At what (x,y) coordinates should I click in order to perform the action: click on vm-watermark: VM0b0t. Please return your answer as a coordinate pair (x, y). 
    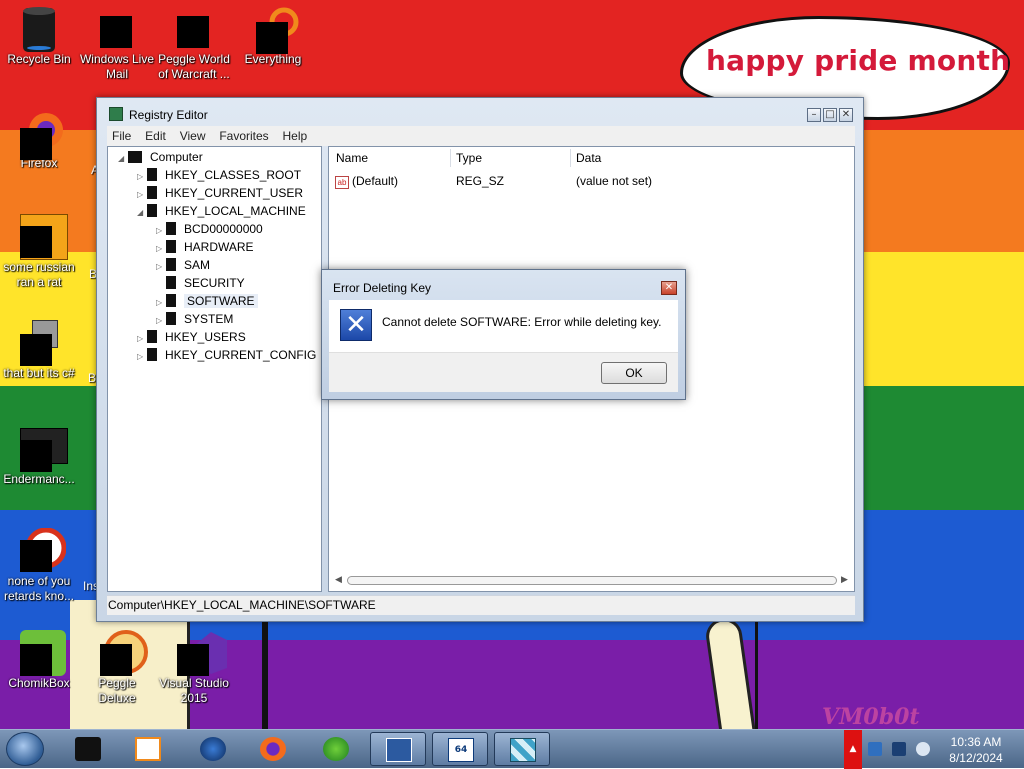
    Looking at the image, I should click on (871, 717).